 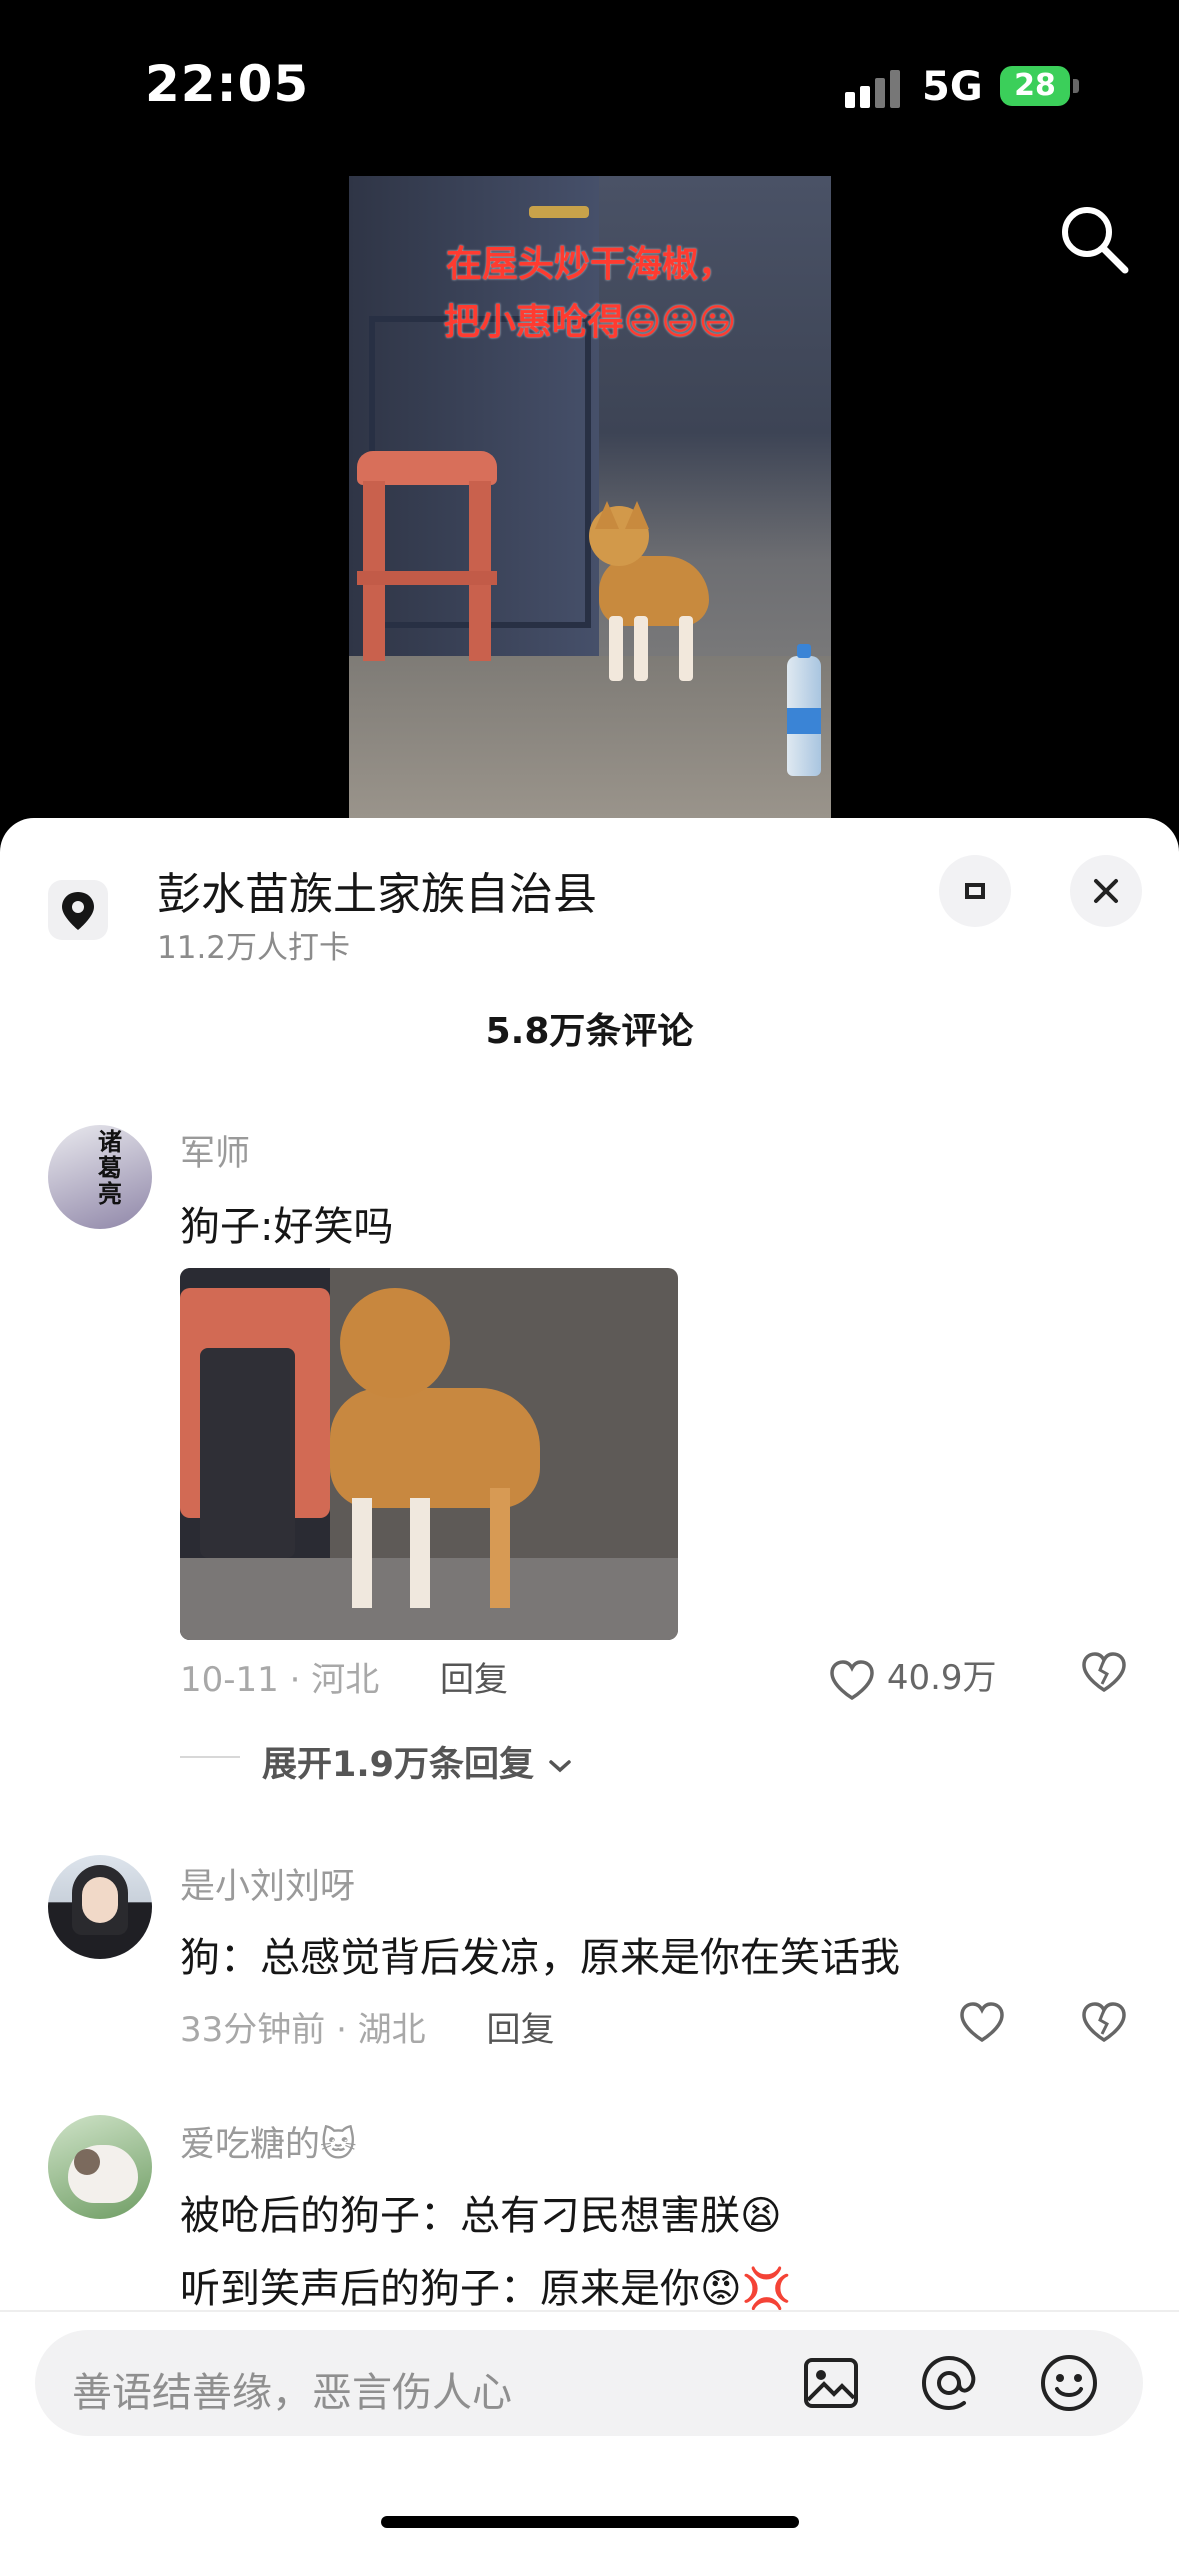 I want to click on expand-button, so click(x=975, y=891).